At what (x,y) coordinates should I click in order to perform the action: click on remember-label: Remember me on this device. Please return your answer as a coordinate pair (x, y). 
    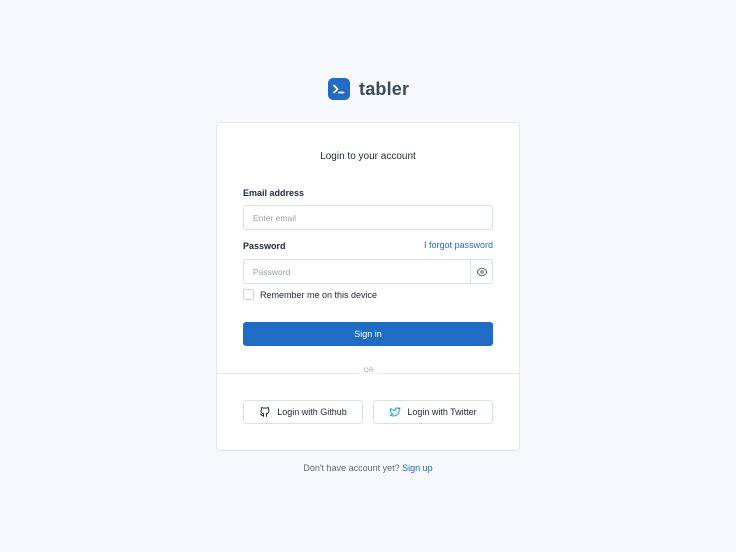
    Looking at the image, I should click on (319, 294).